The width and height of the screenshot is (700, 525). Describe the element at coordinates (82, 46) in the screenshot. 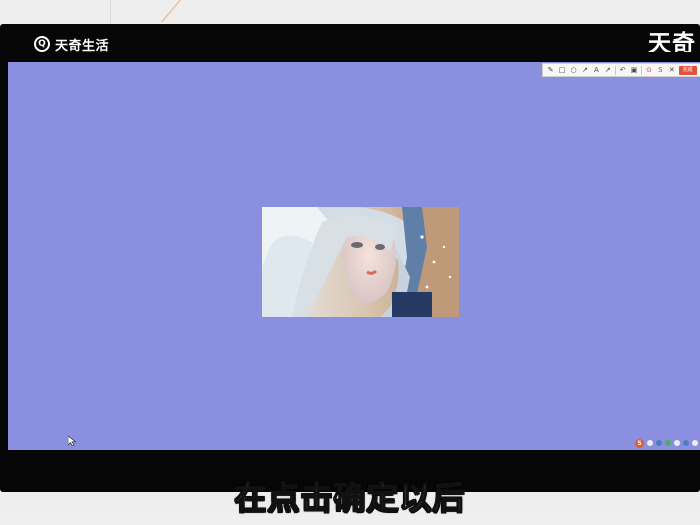

I see `brand-name: 天奇生活` at that location.